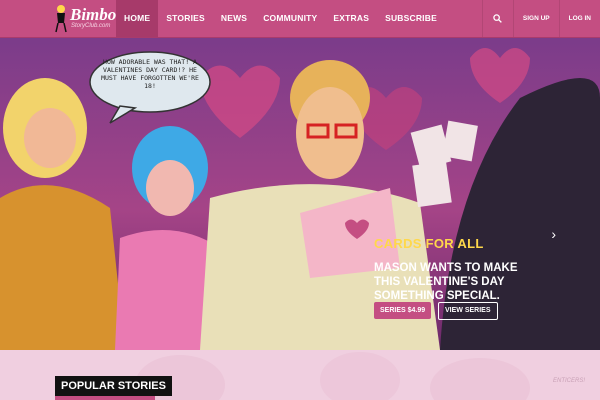  I want to click on nav-stories: STORIES, so click(185, 18).